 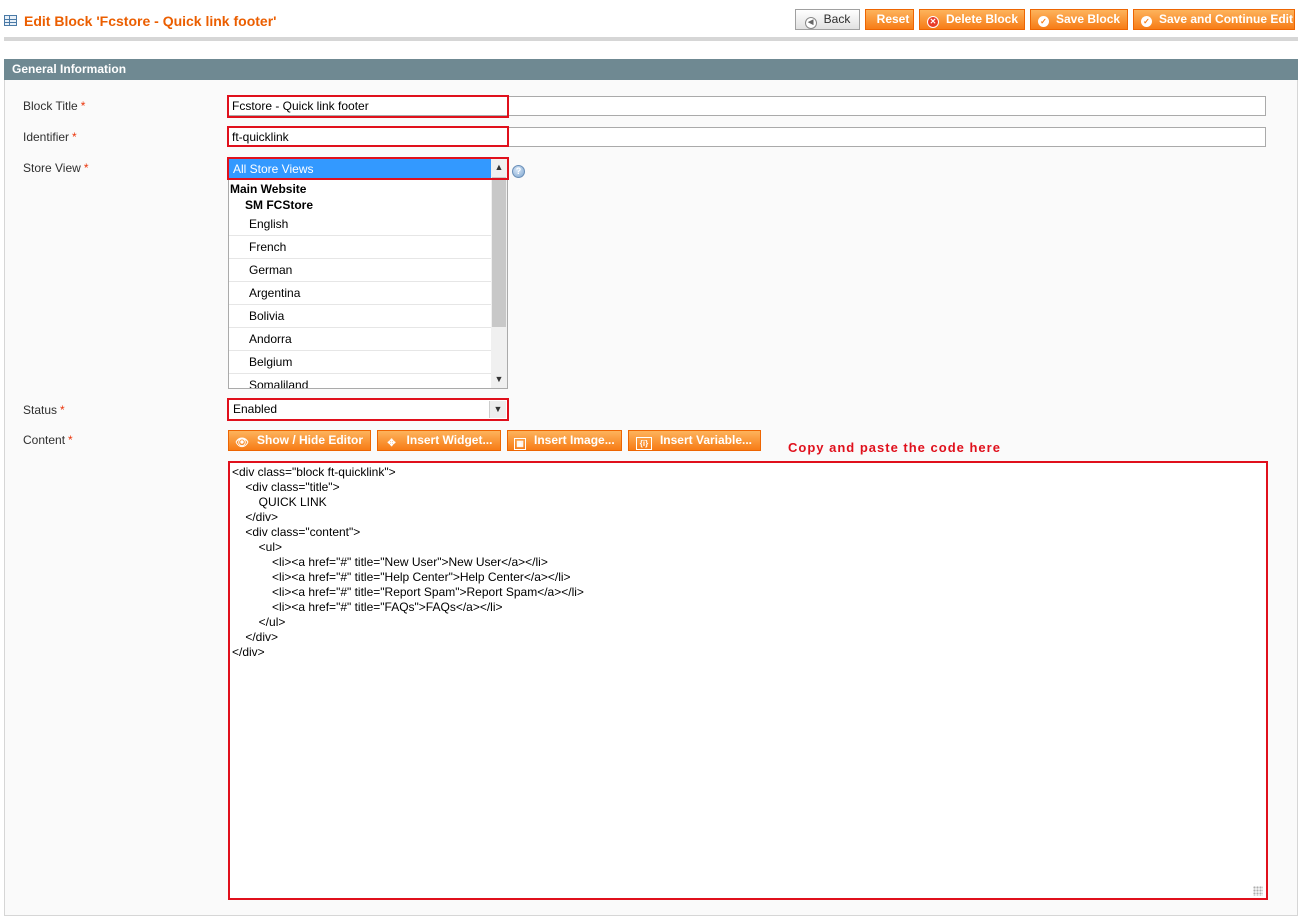 I want to click on identifier-input: ft-quicklink, so click(x=747, y=137).